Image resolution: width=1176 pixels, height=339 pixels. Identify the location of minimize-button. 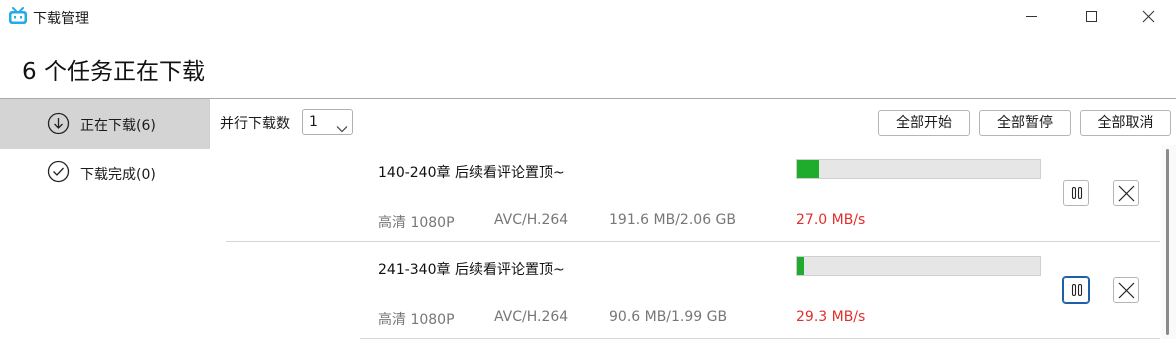
(1031, 17).